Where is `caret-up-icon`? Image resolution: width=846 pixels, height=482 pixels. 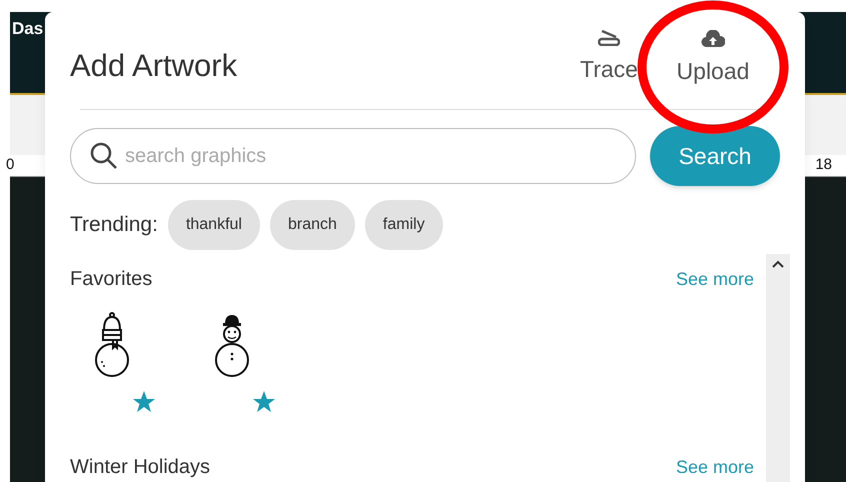
caret-up-icon is located at coordinates (778, 264).